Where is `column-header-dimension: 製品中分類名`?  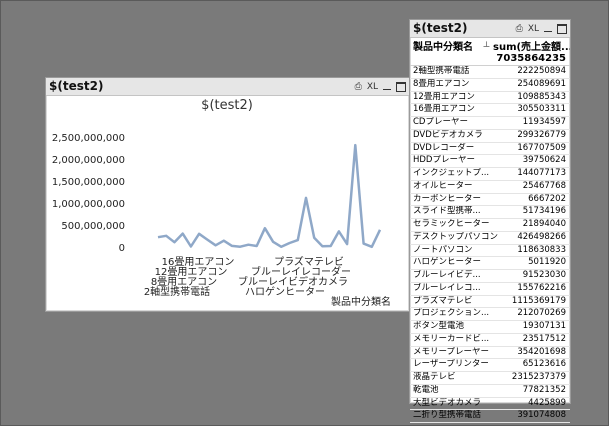 column-header-dimension: 製品中分類名 is located at coordinates (446, 45).